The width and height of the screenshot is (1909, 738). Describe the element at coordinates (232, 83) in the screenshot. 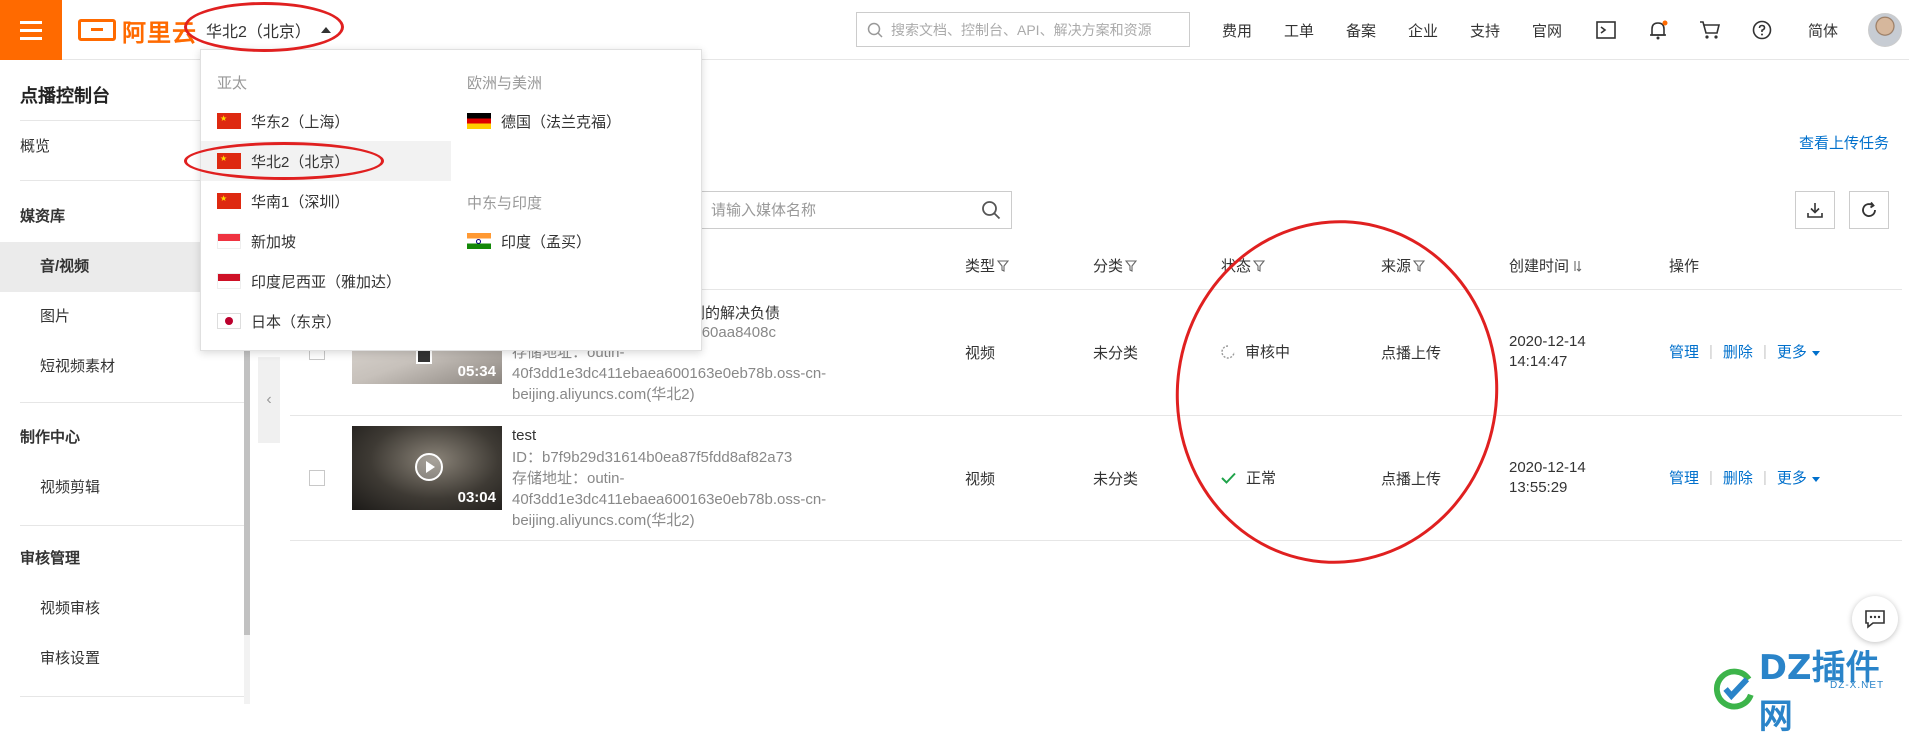

I see `region-group-apac: 亚太` at that location.